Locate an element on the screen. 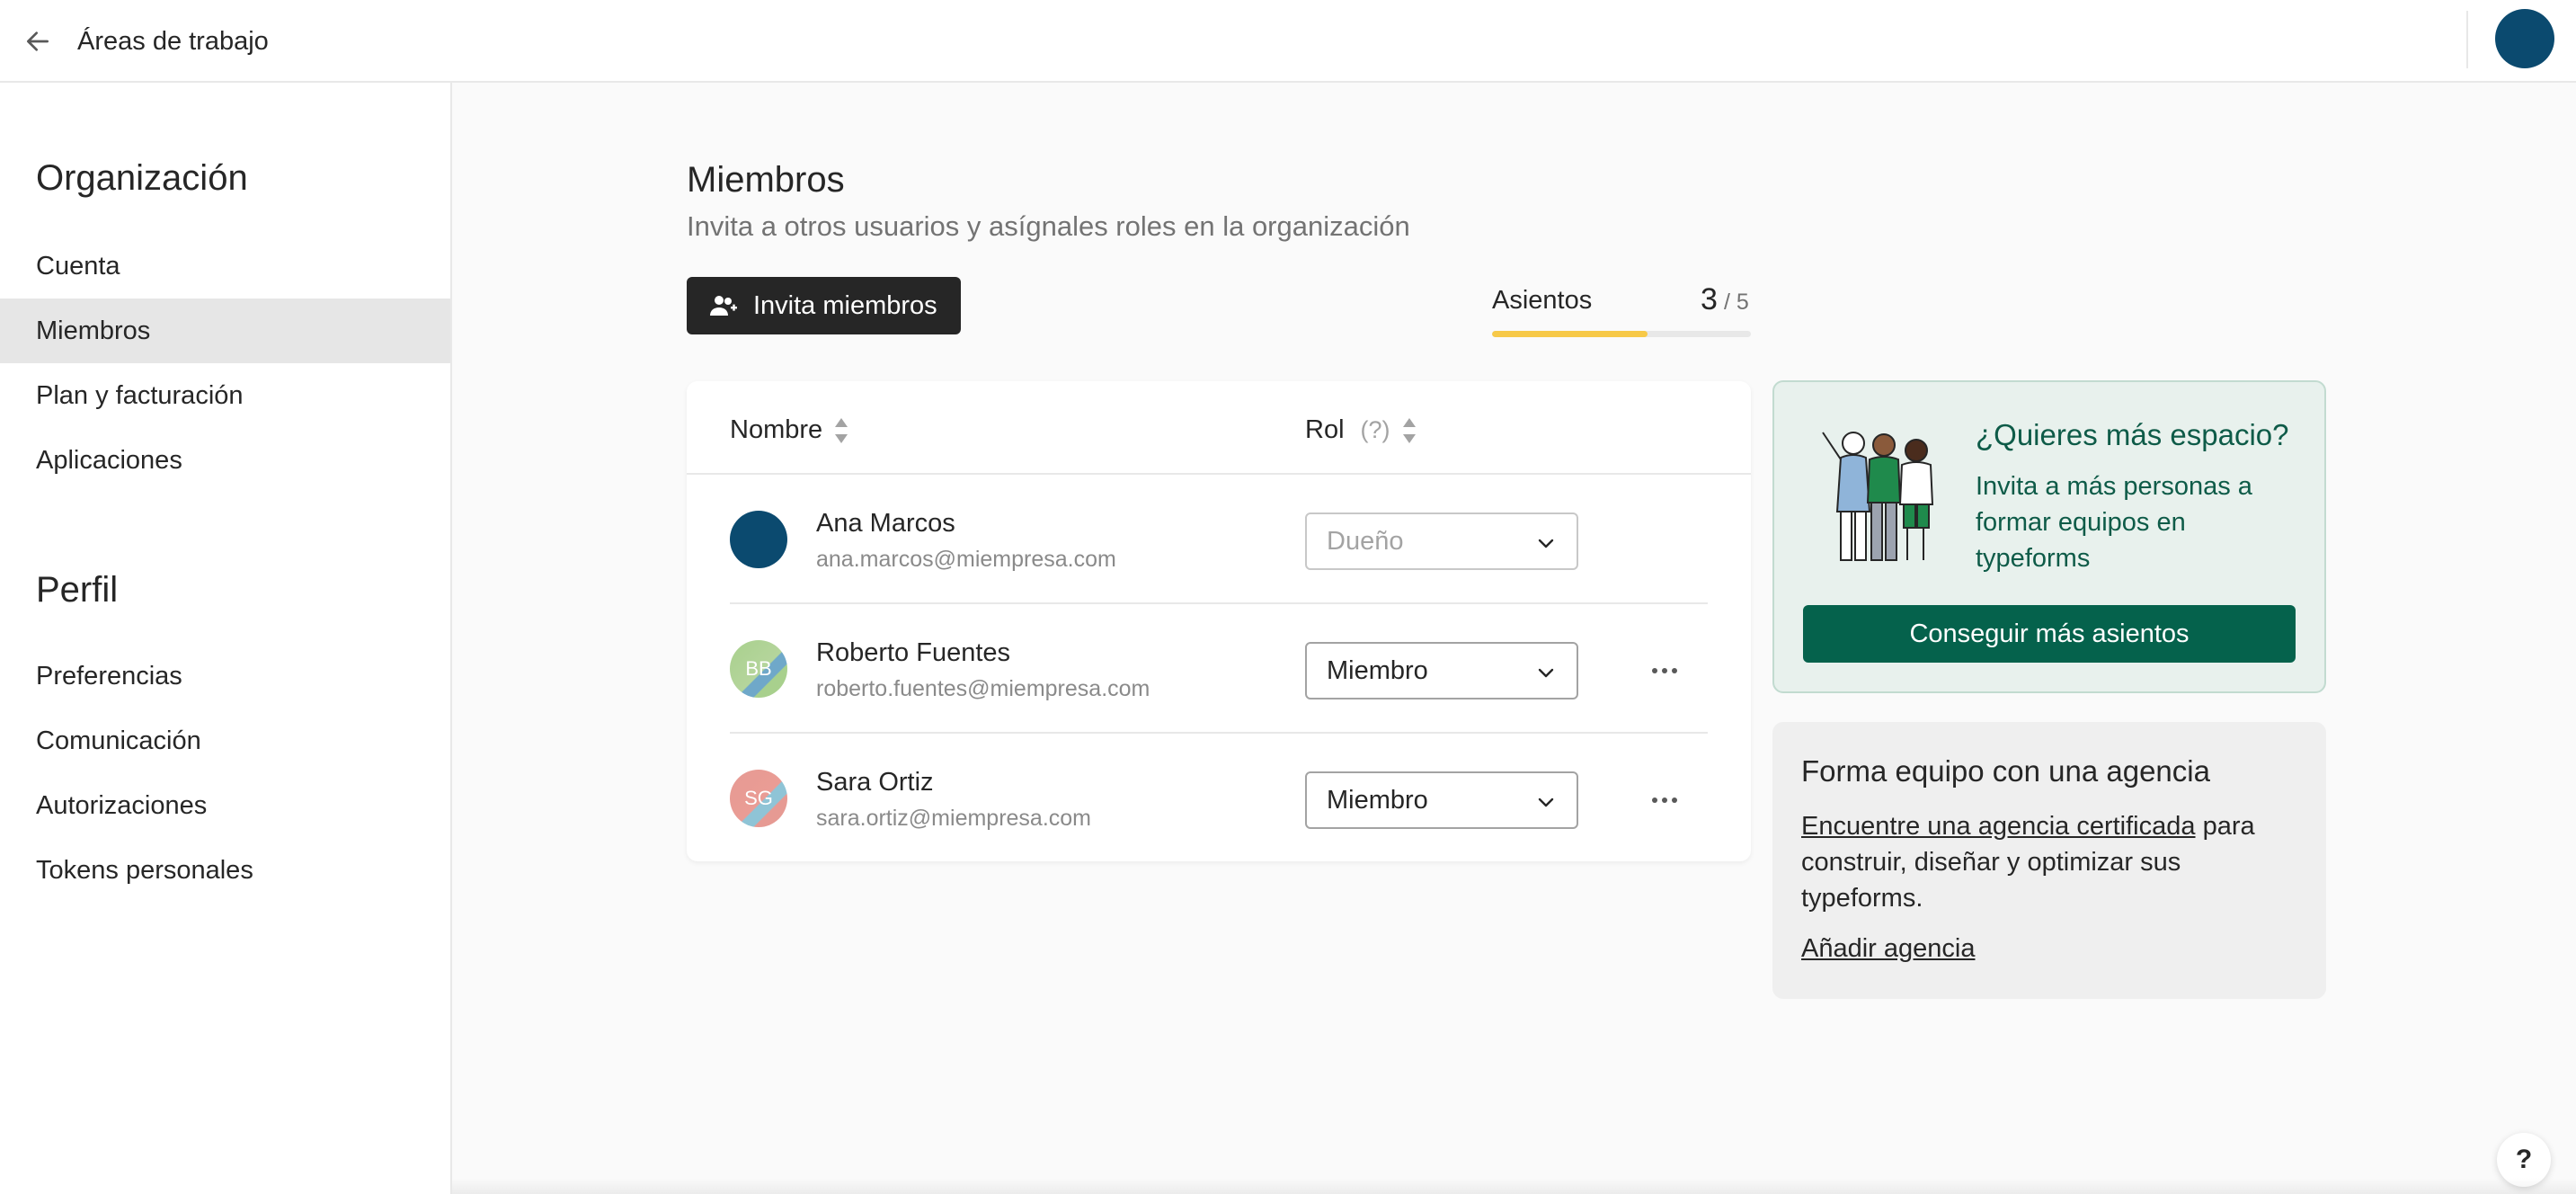 The height and width of the screenshot is (1194, 2576). invite-members-label: Invita miembros is located at coordinates (845, 305).